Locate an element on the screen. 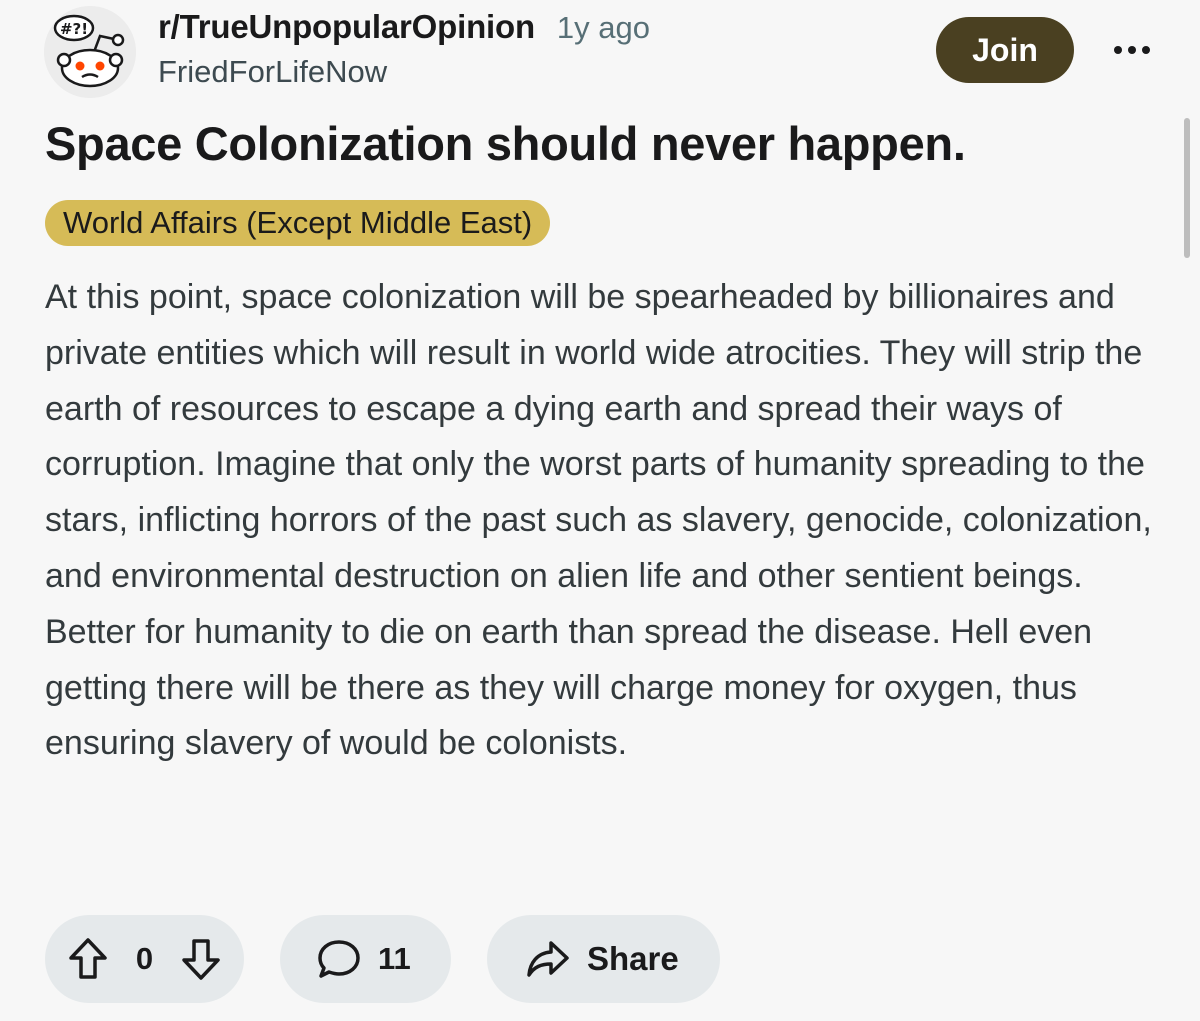  subreddit-avatar: #?! is located at coordinates (90, 52).